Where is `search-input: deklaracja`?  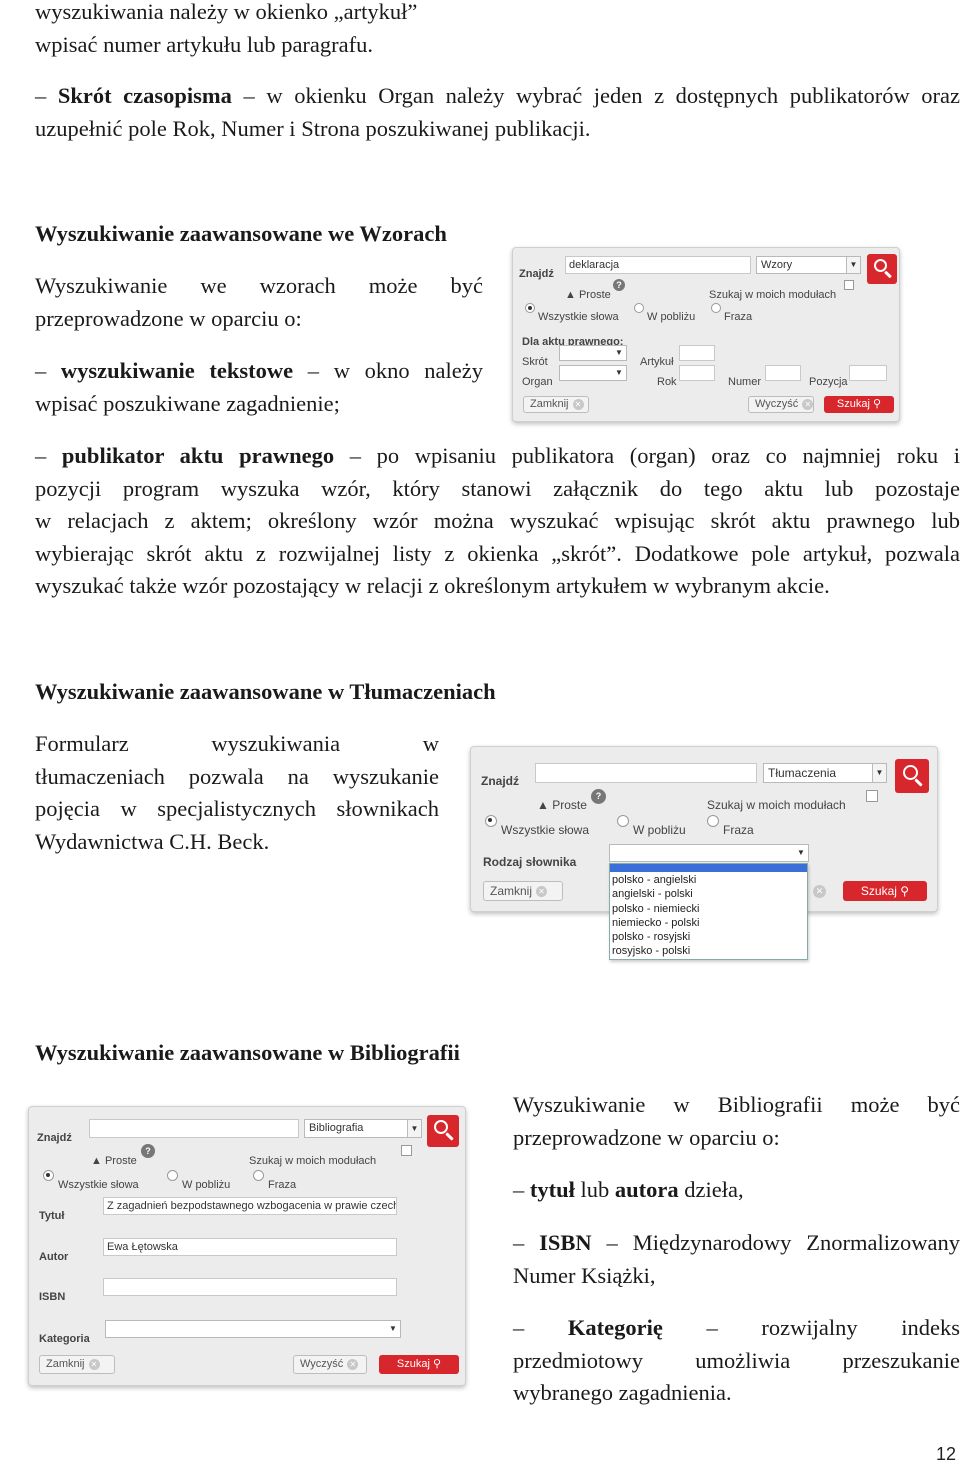 search-input: deklaracja is located at coordinates (658, 265).